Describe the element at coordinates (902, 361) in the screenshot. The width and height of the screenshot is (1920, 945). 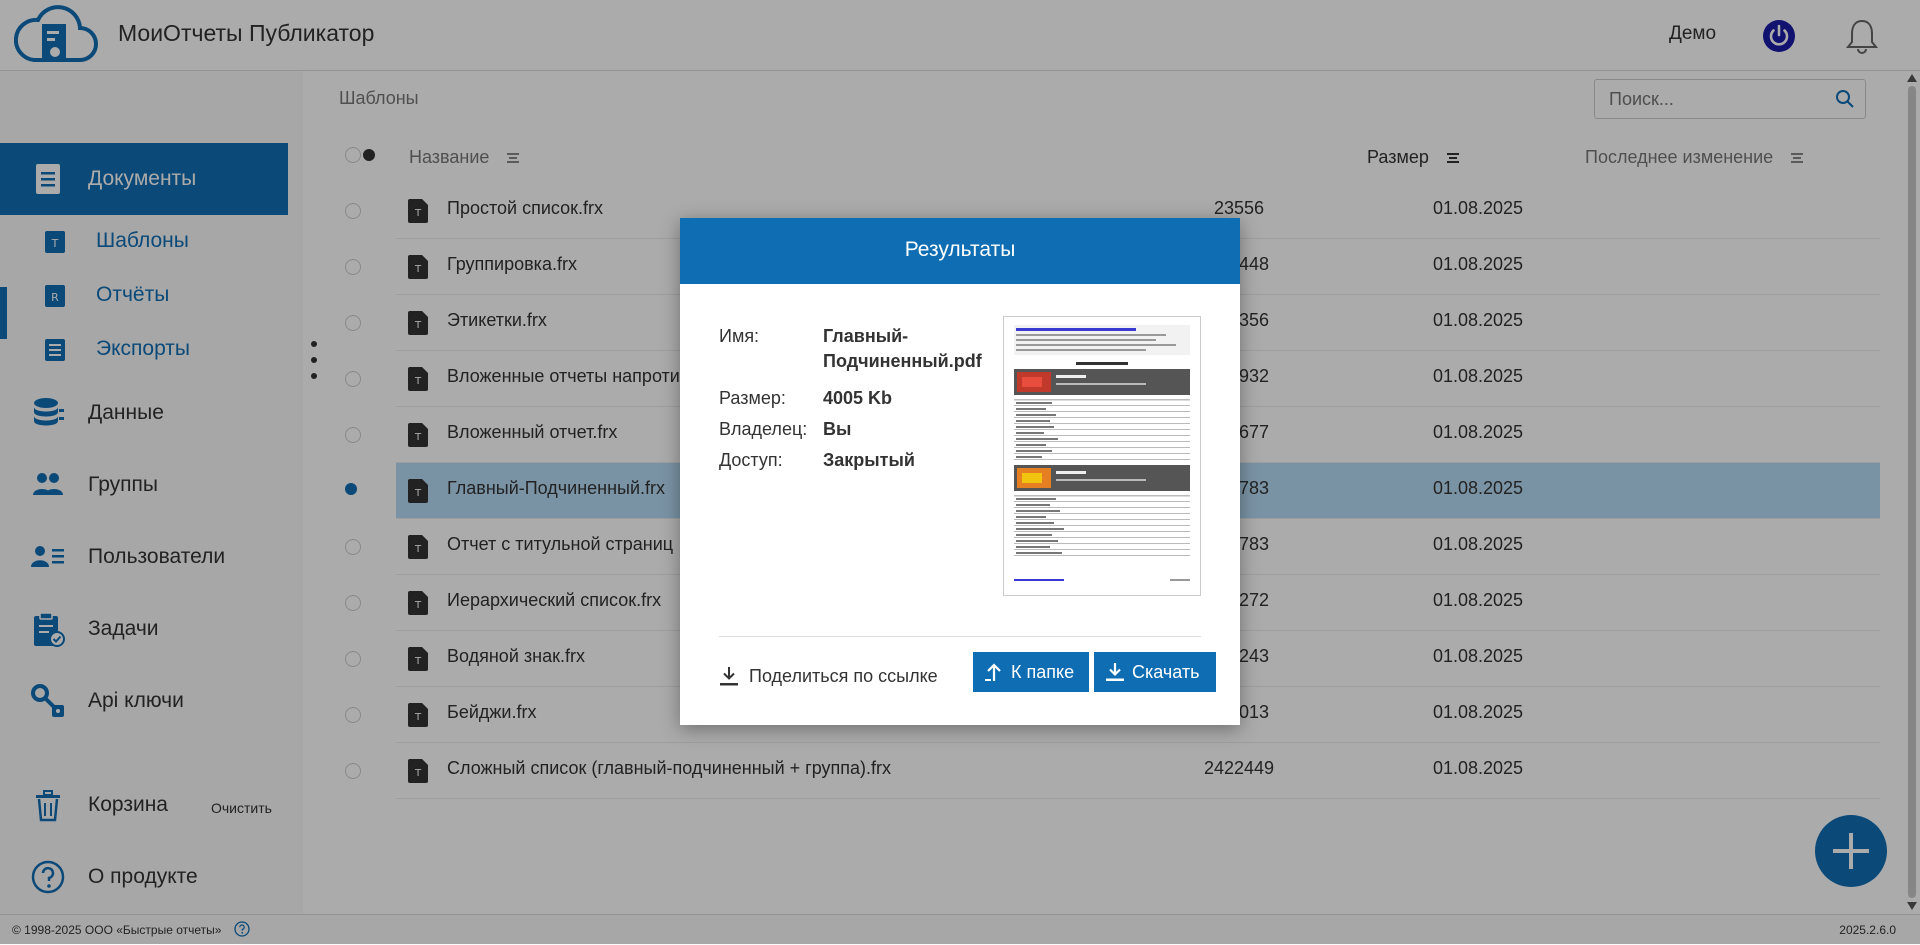
I see `name-value-line2: Подчиненный.pdf` at that location.